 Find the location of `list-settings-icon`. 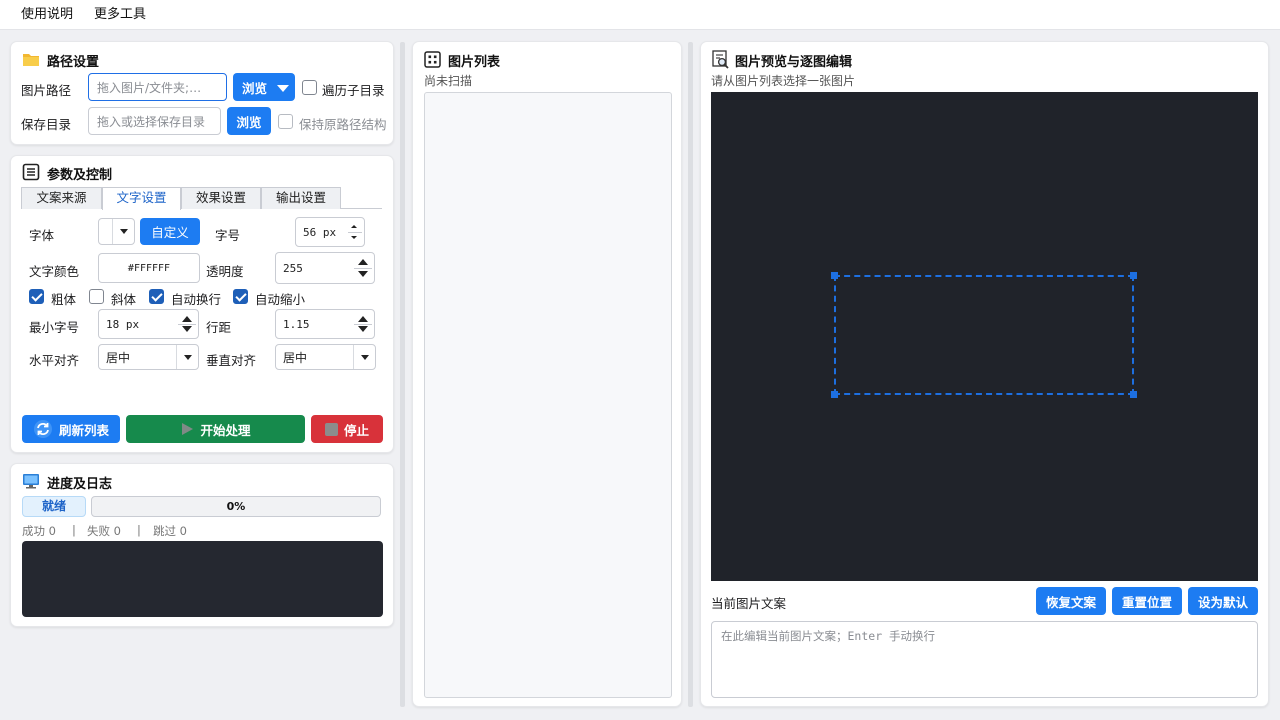

list-settings-icon is located at coordinates (31, 172).